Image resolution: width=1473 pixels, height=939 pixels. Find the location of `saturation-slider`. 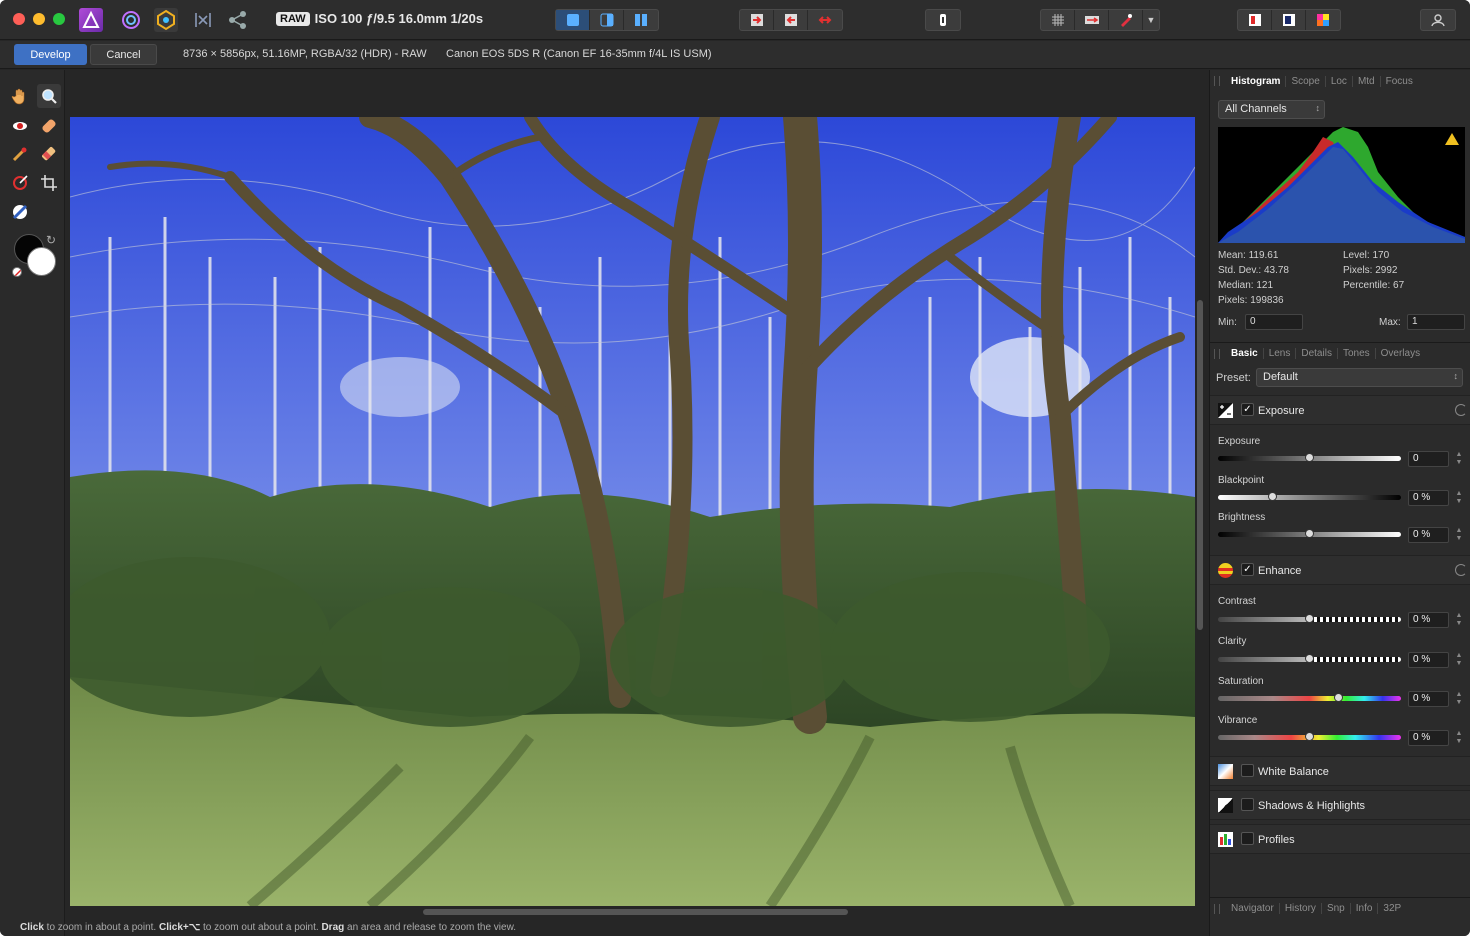

saturation-slider is located at coordinates (1309, 697).